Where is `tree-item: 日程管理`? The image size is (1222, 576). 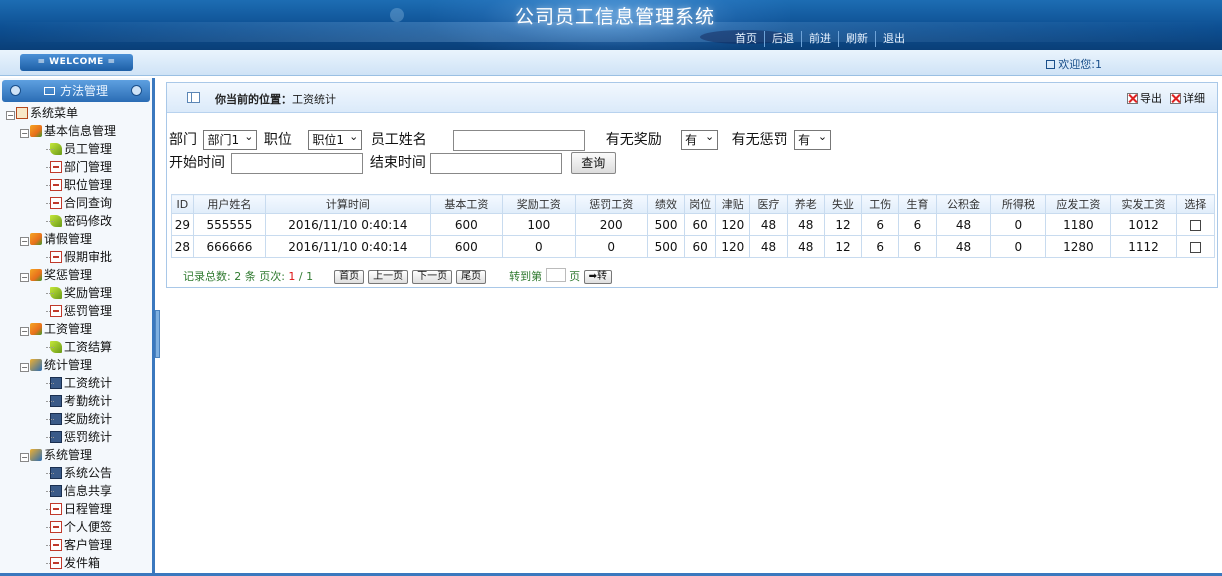
tree-item: 日程管理 is located at coordinates (79, 509).